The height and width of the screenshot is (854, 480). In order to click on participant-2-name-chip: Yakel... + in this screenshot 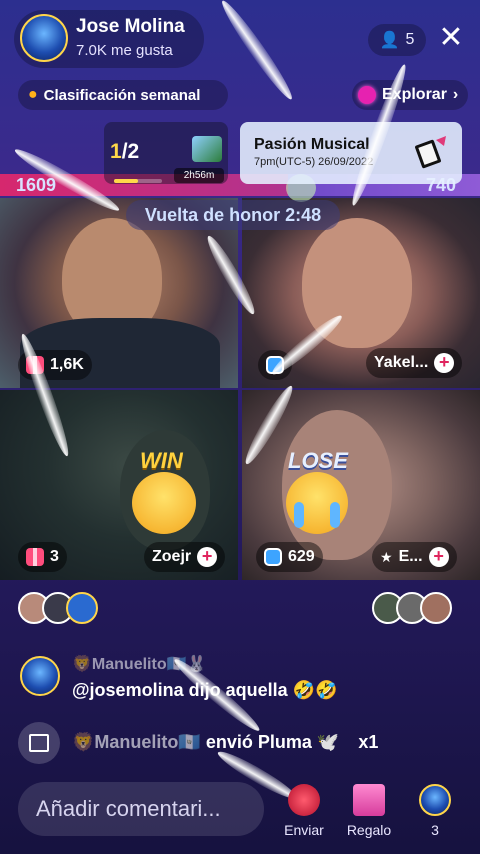, I will do `click(414, 363)`.